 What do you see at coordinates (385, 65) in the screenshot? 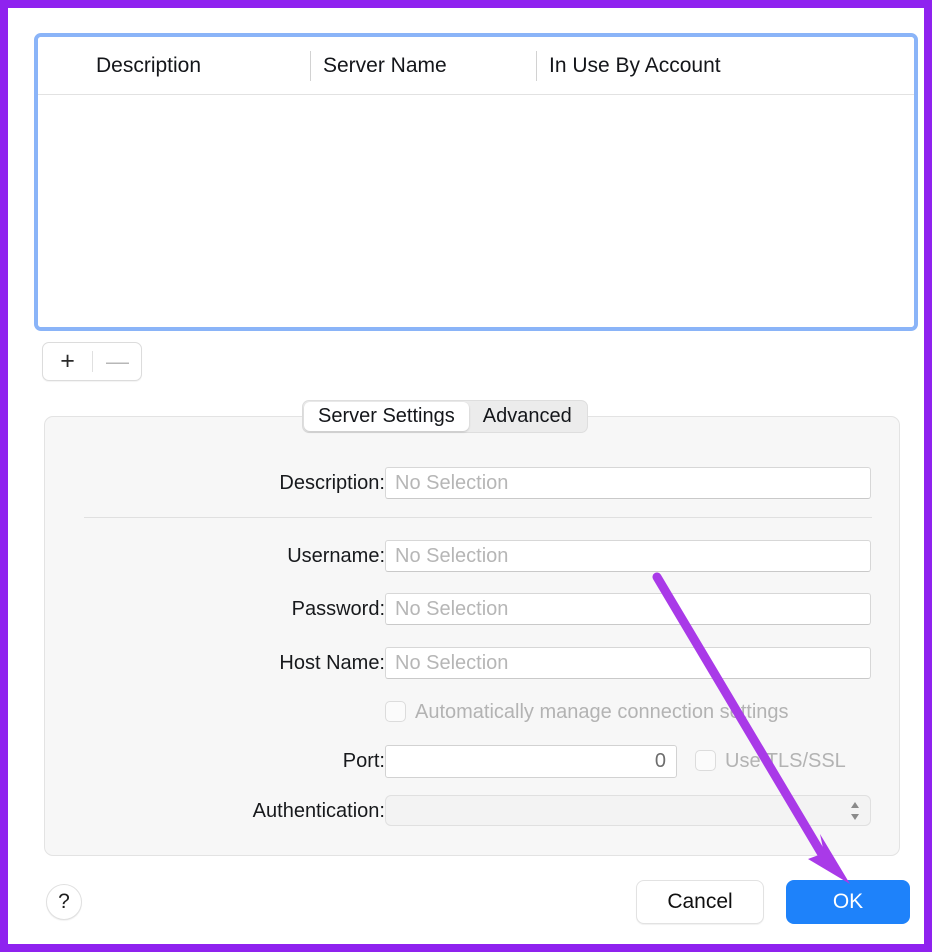
I see `column-header-server-name: Server Name` at bounding box center [385, 65].